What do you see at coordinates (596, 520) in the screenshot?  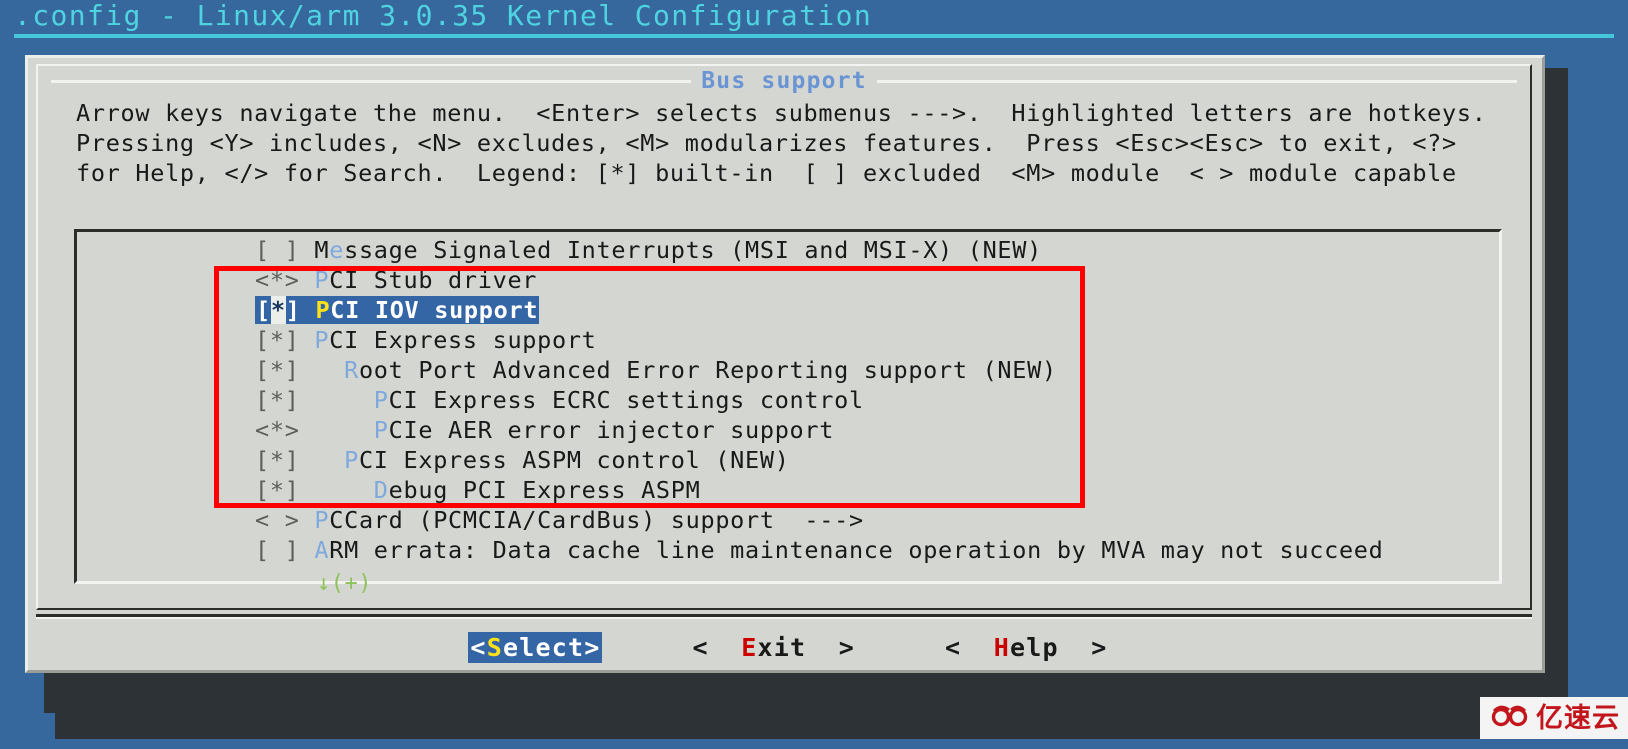 I see `menu-item-label: CCard (PCMCIA/CardBus) support --->` at bounding box center [596, 520].